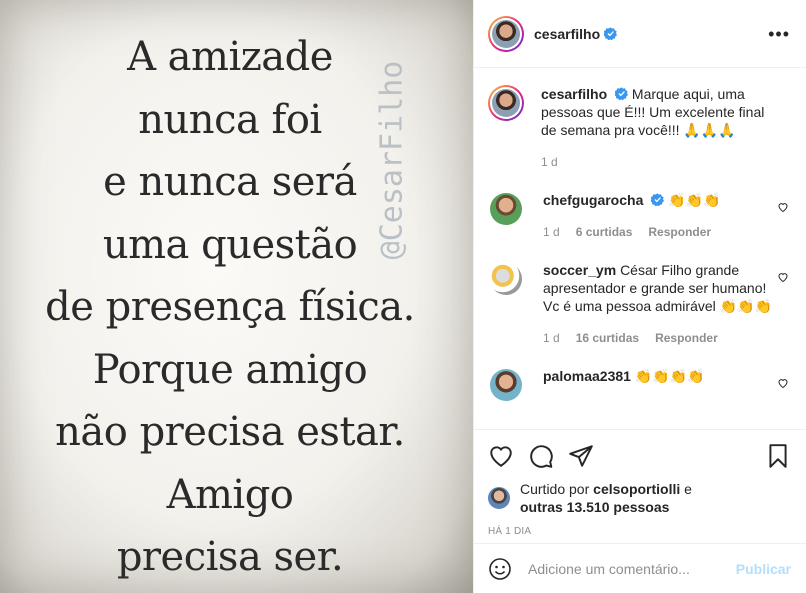 The width and height of the screenshot is (806, 593). I want to click on caption-username: cesarfilho, so click(574, 94).